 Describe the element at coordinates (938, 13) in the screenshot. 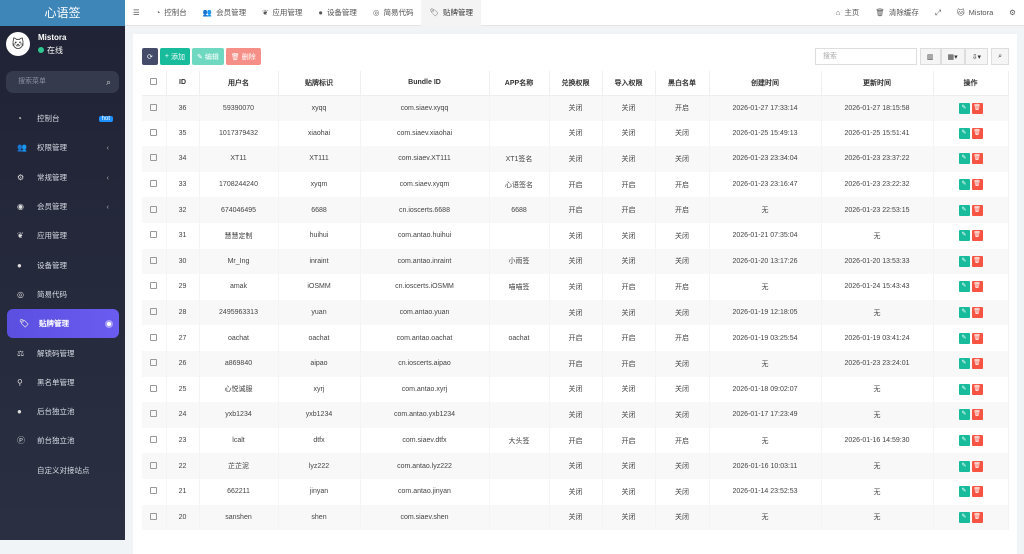

I see `fullscreen-button: ⤢` at that location.